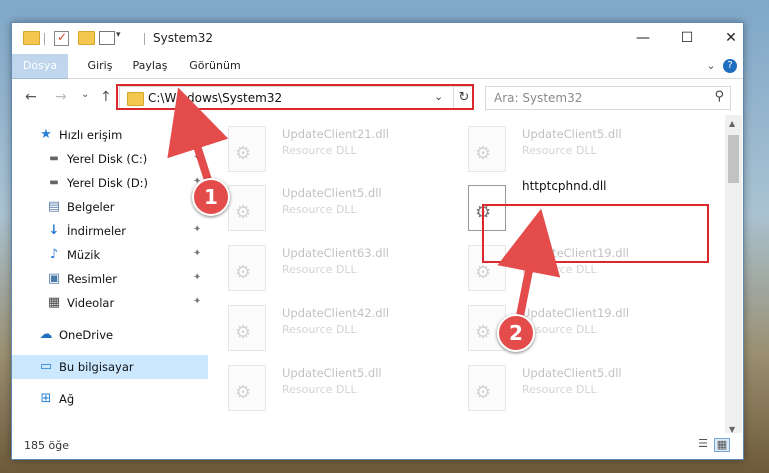  What do you see at coordinates (118, 38) in the screenshot?
I see `customize-chevron-icon: ▾` at bounding box center [118, 38].